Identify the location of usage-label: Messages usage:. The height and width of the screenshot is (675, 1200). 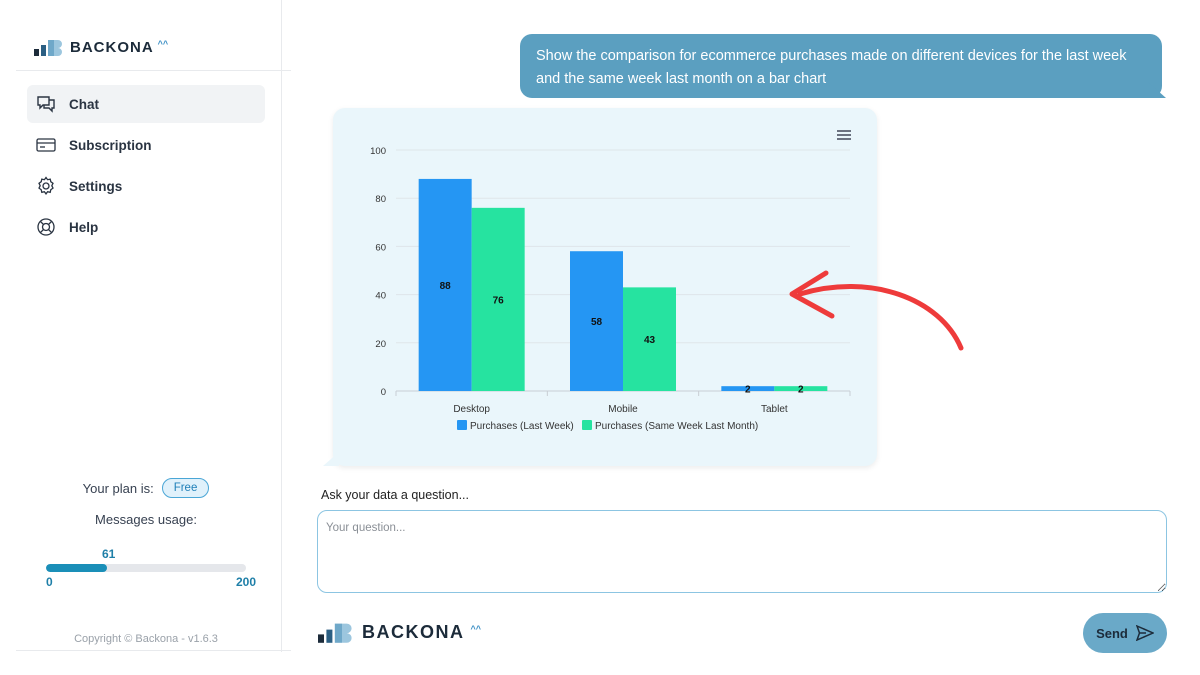
(146, 519).